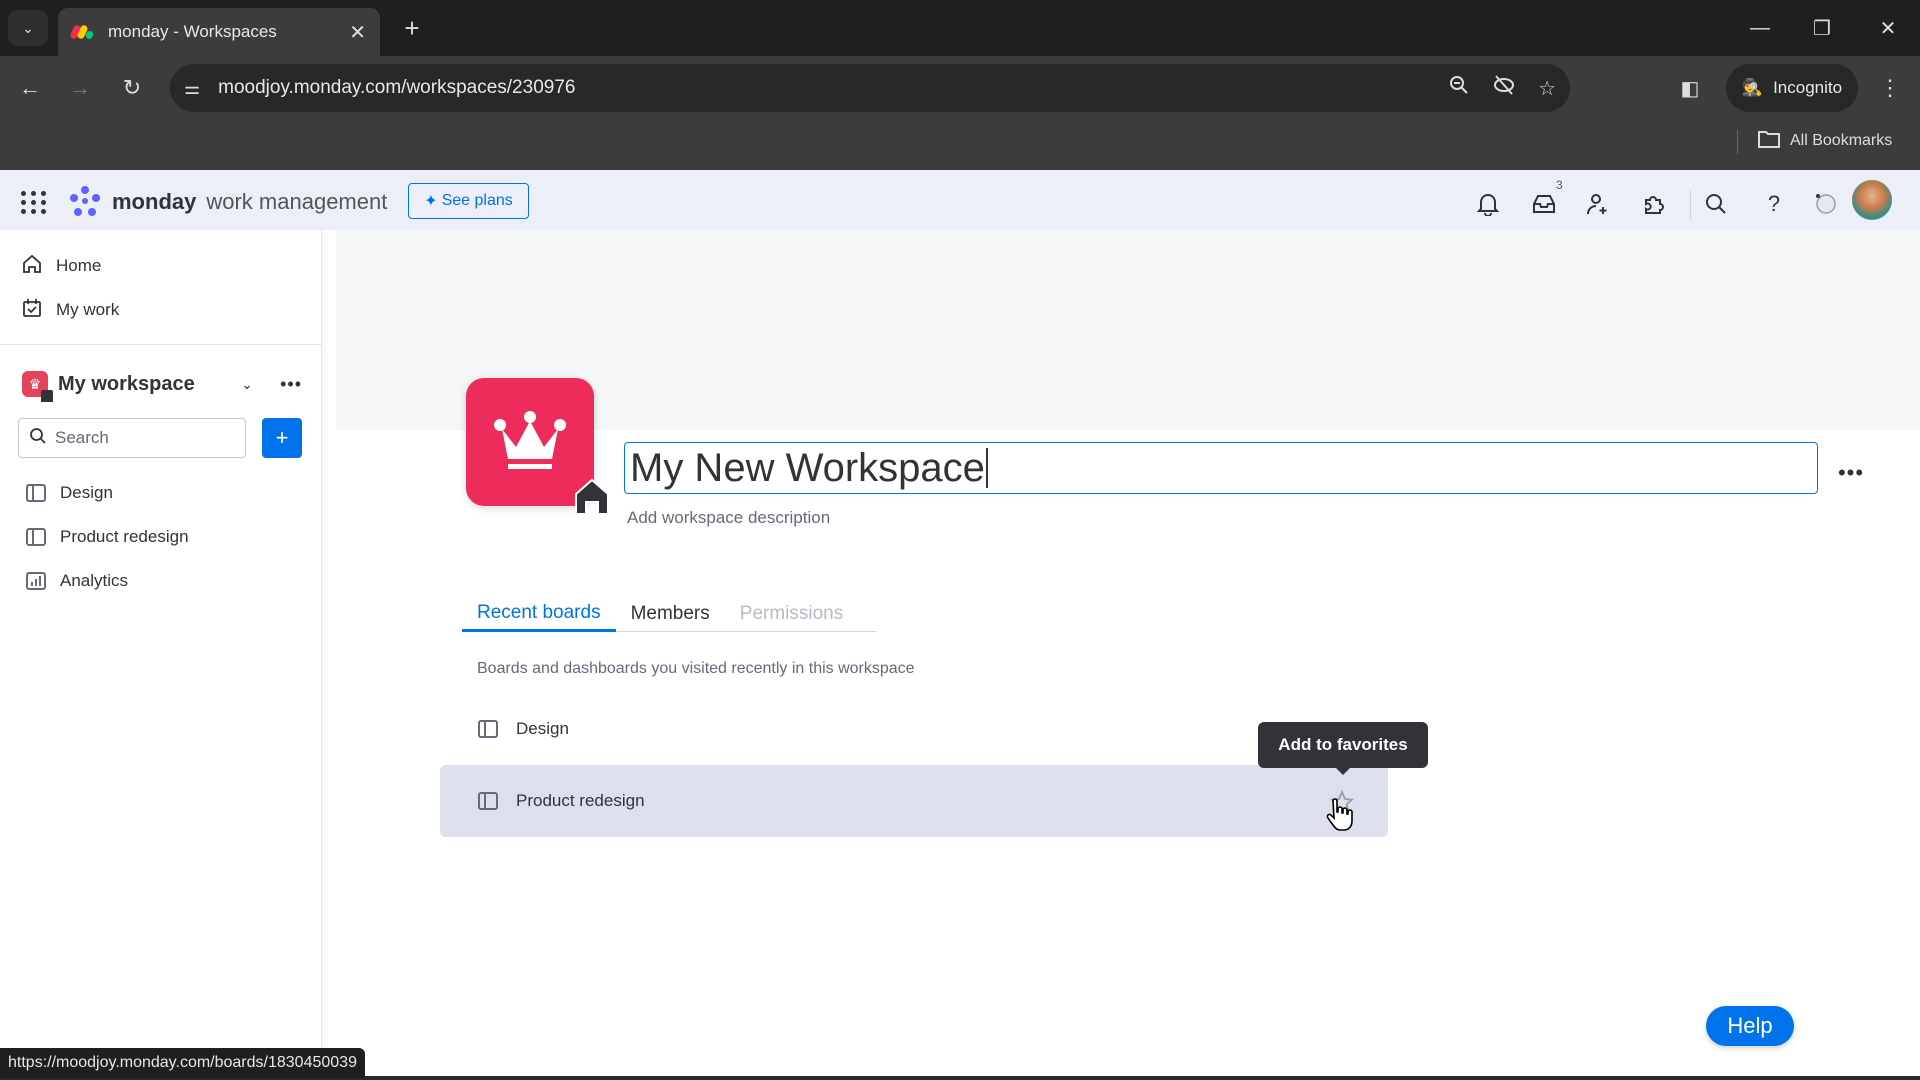 The image size is (1920, 1080). What do you see at coordinates (1752, 87) in the screenshot?
I see `incognito-icon: 🕵` at bounding box center [1752, 87].